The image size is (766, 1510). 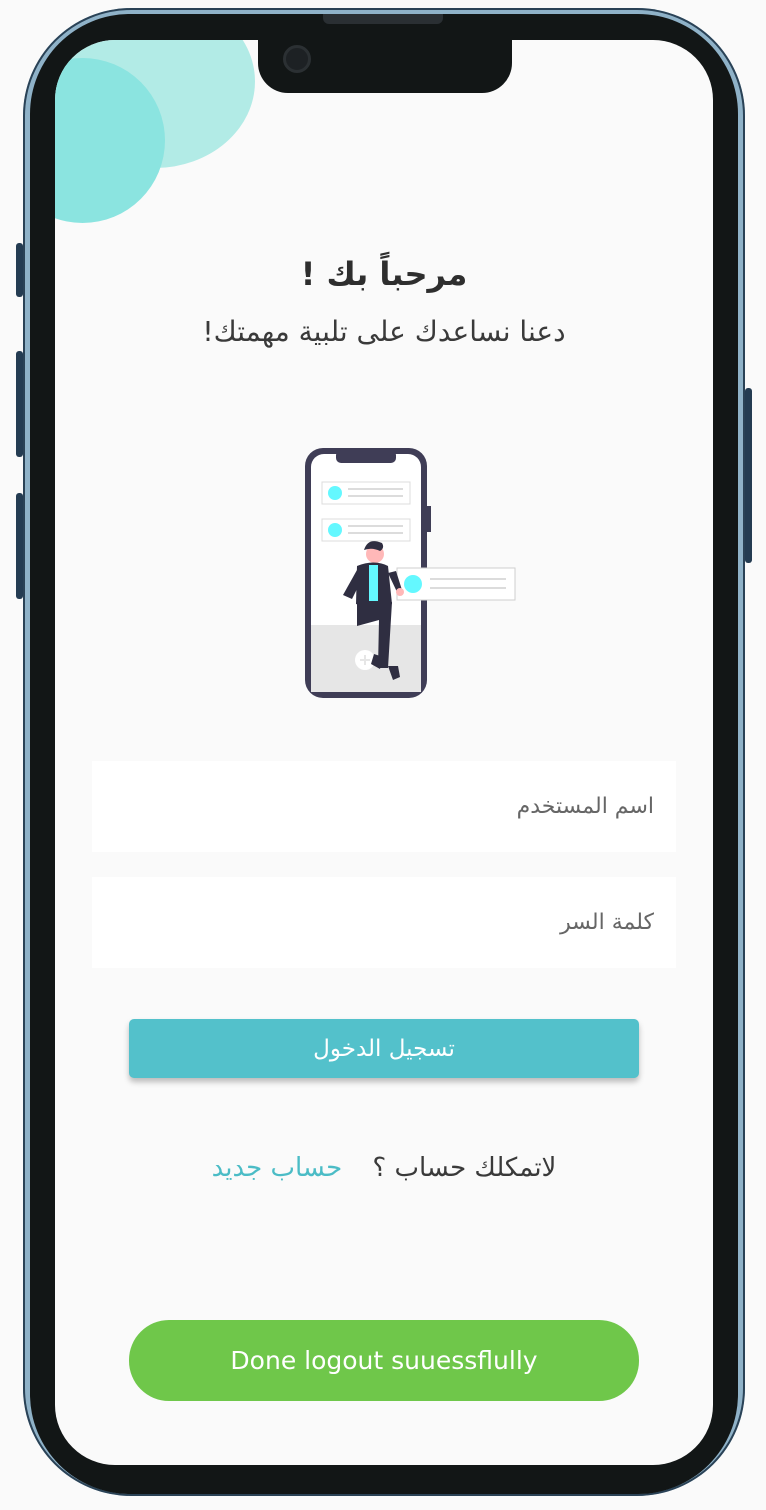 I want to click on speaker-grille, so click(x=383, y=19).